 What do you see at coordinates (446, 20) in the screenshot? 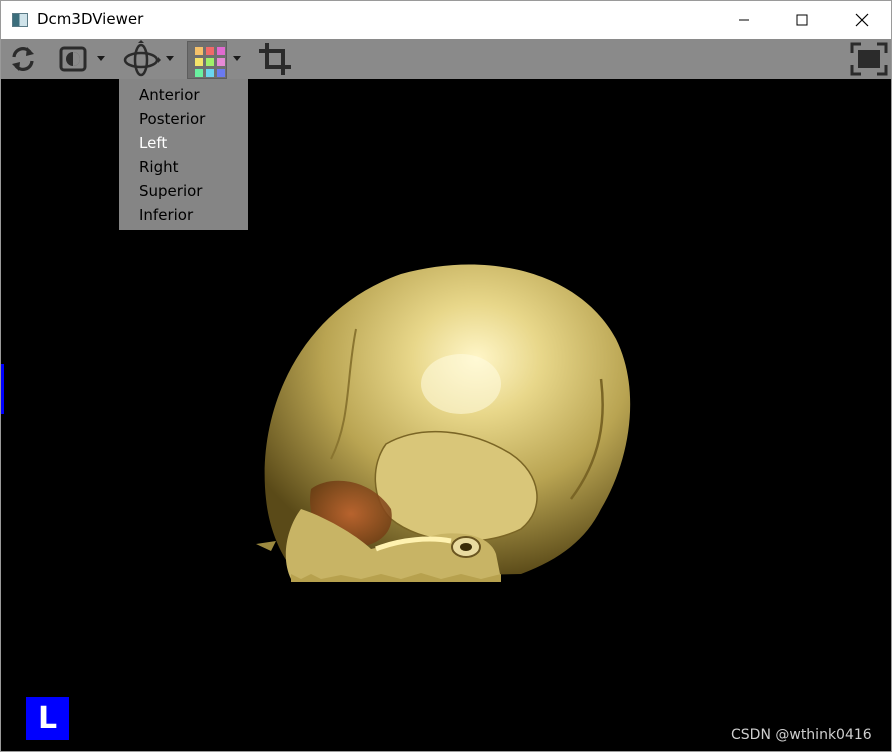
I see `title-bar: Dcm3DViewer` at bounding box center [446, 20].